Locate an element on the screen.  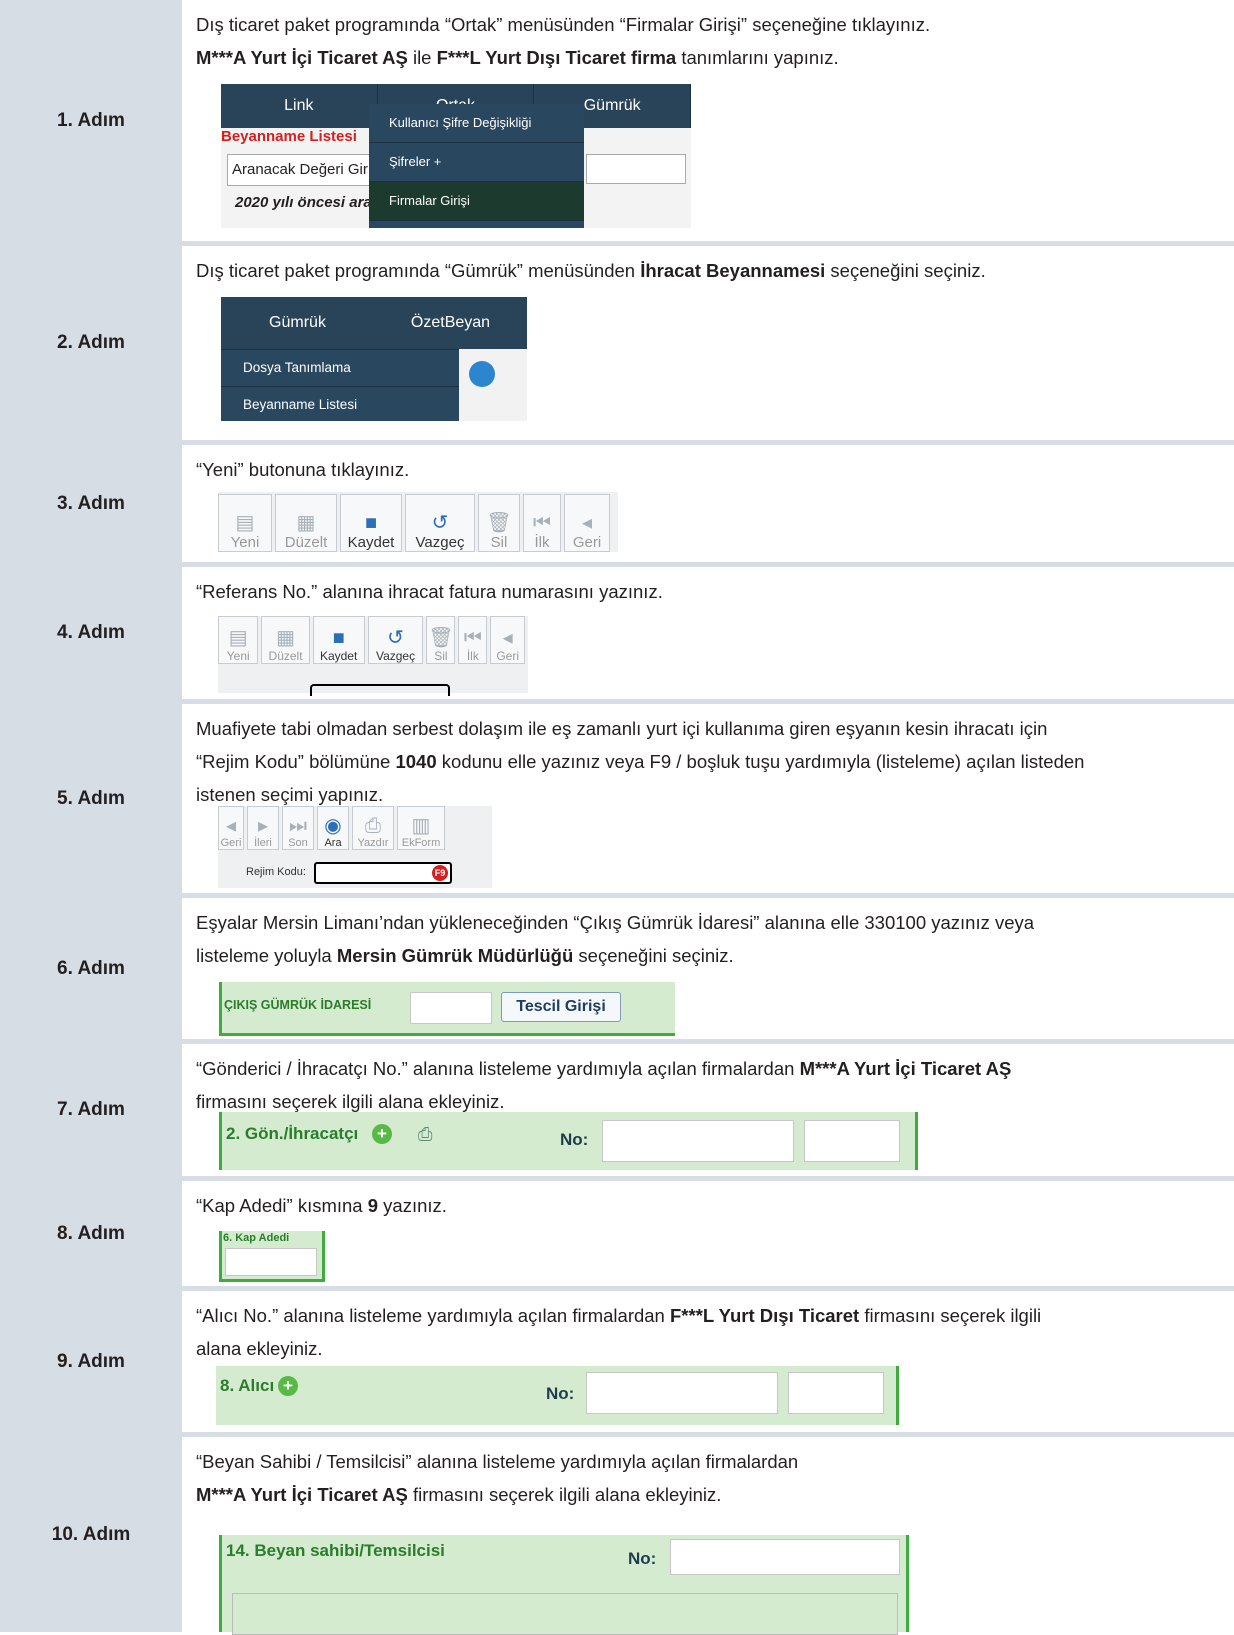
cikis-gumruk-label: ÇIKIŞ GÜMRÜK İDARESİ is located at coordinates (298, 1005).